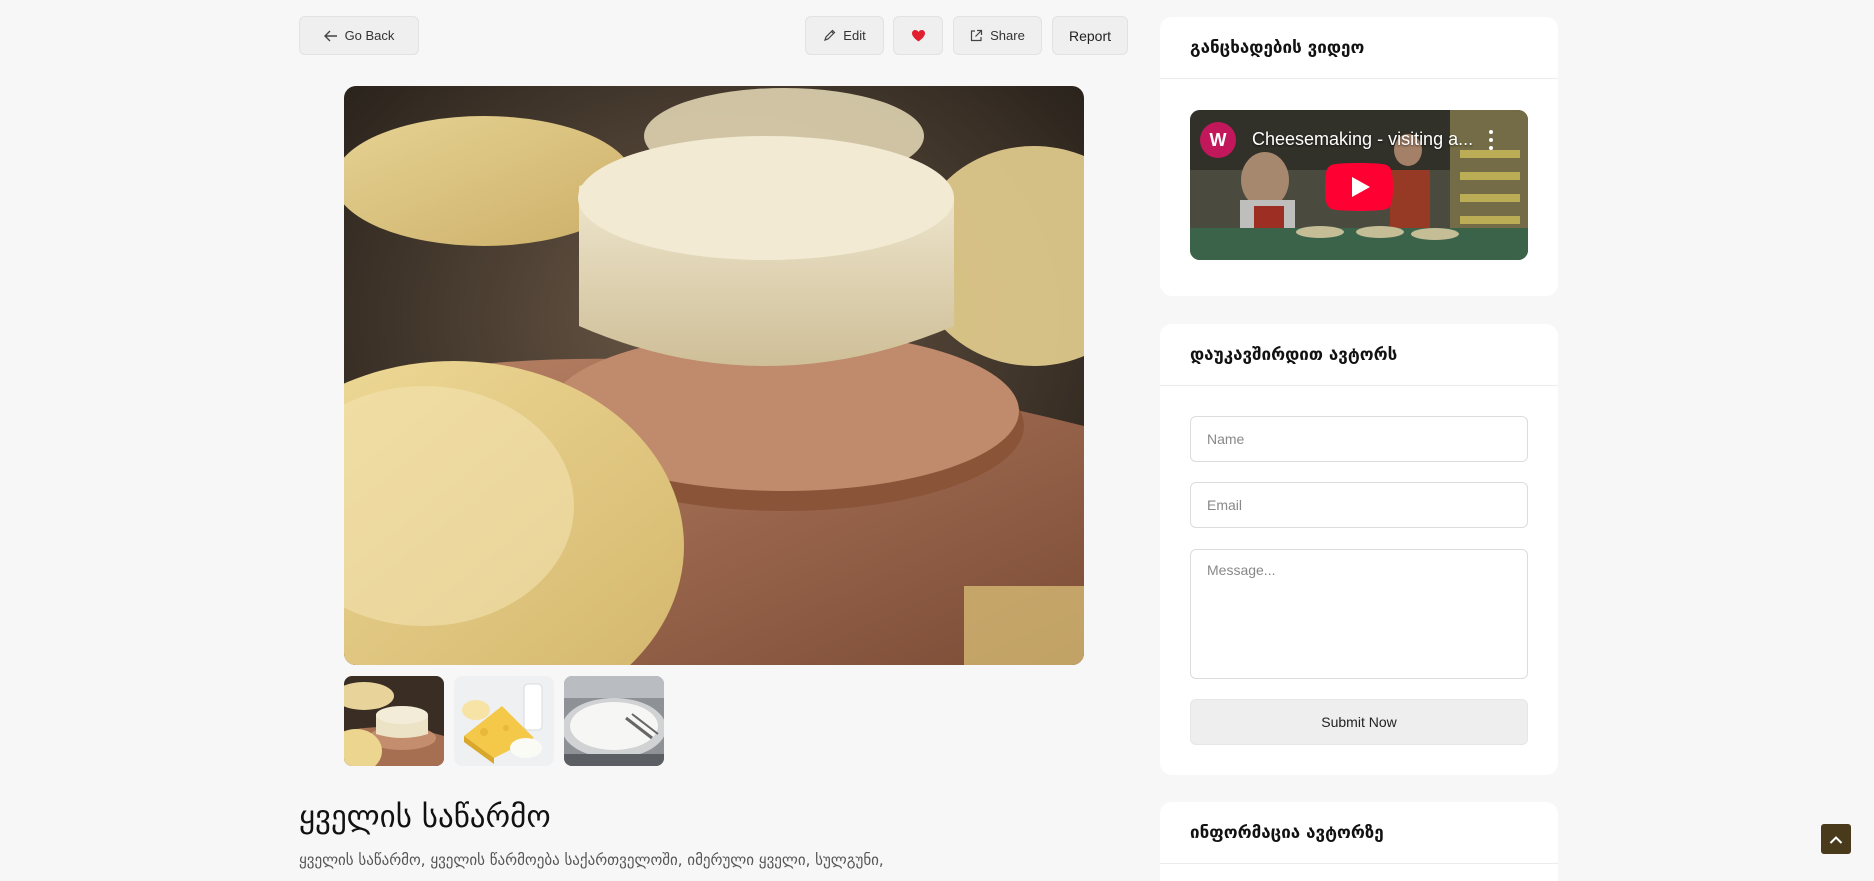  I want to click on video-card-heading: განცხადების ვიდეო, so click(1359, 48).